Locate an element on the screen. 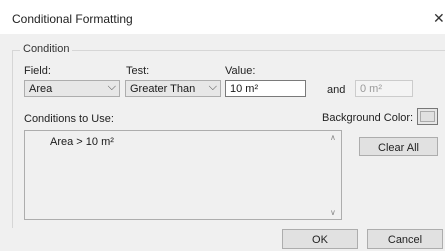 This screenshot has width=445, height=251. test-dropdown-value: Greater Than is located at coordinates (163, 89).